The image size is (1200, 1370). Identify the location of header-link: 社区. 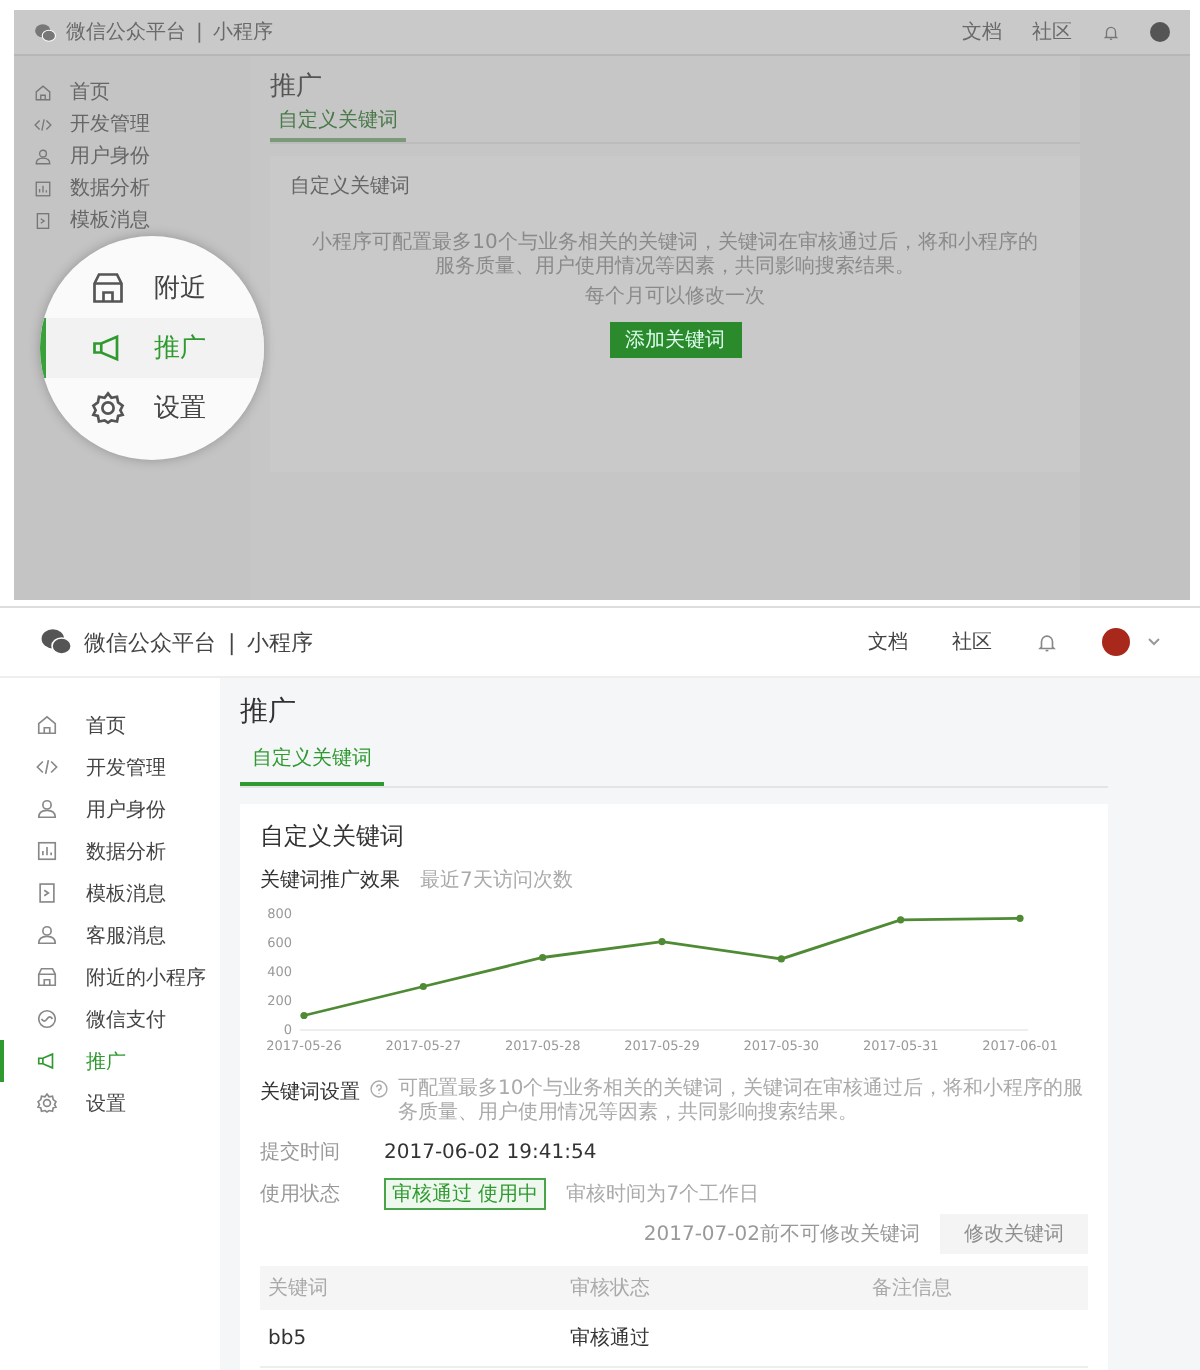
(972, 642).